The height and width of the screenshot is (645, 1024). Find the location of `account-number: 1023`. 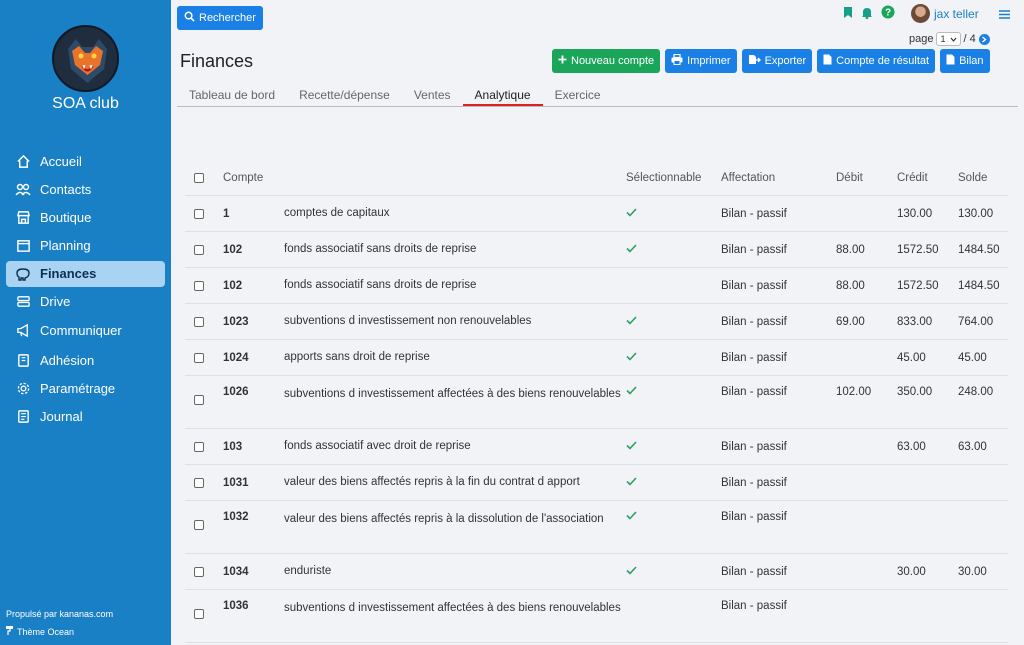

account-number: 1023 is located at coordinates (236, 321).